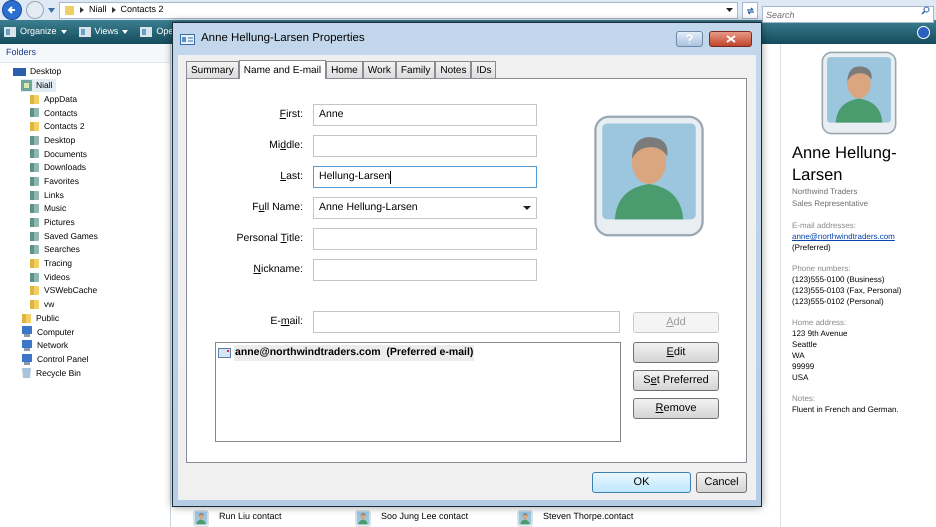 The height and width of the screenshot is (527, 936). I want to click on back-button, so click(12, 10).